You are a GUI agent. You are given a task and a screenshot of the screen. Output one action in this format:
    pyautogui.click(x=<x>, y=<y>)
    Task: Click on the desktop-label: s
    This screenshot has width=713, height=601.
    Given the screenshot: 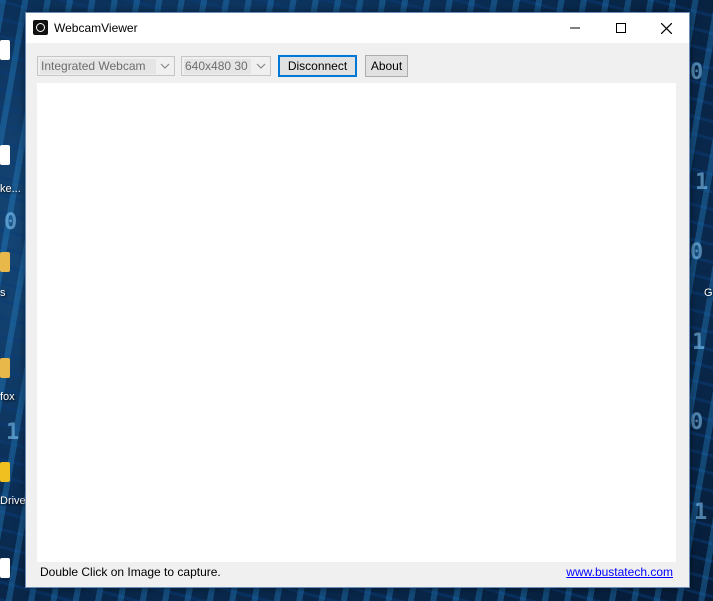 What is the action you would take?
    pyautogui.click(x=3, y=293)
    